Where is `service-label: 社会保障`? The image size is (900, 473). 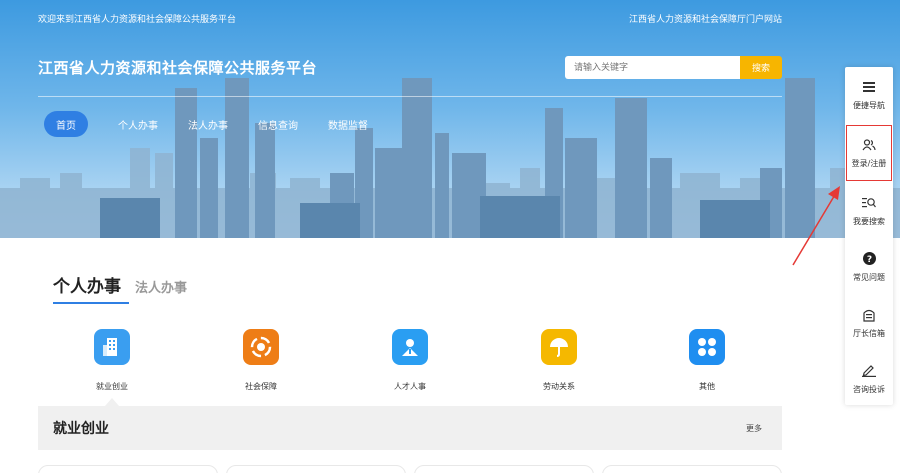
service-label: 社会保障 is located at coordinates (261, 386).